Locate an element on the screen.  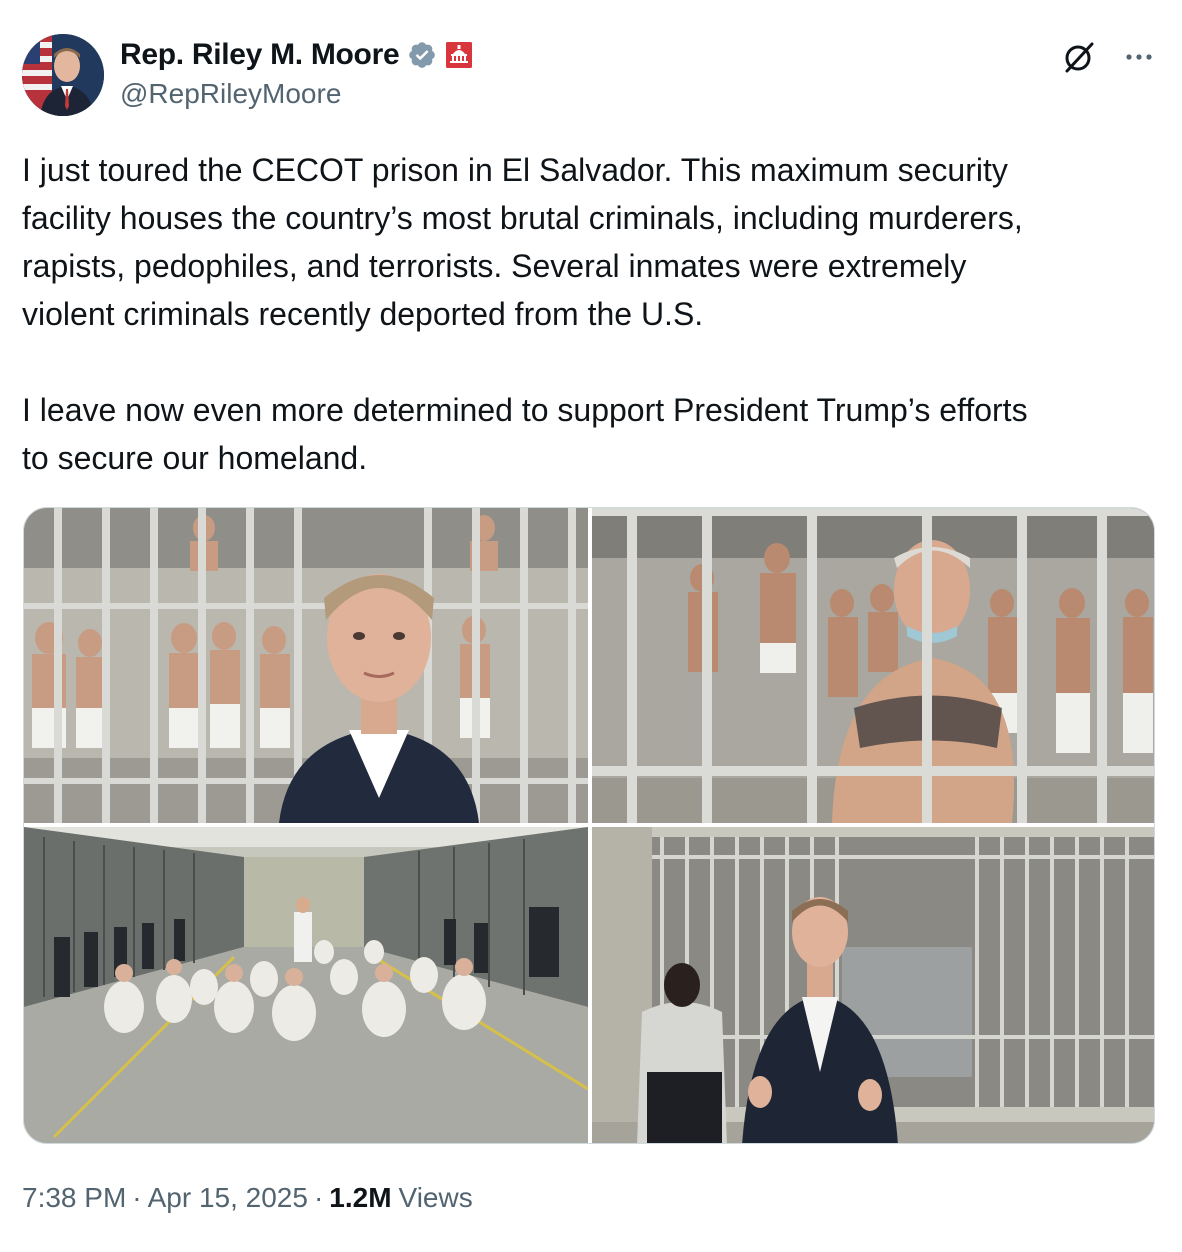
handle: @RepRileyMoore is located at coordinates (230, 94).